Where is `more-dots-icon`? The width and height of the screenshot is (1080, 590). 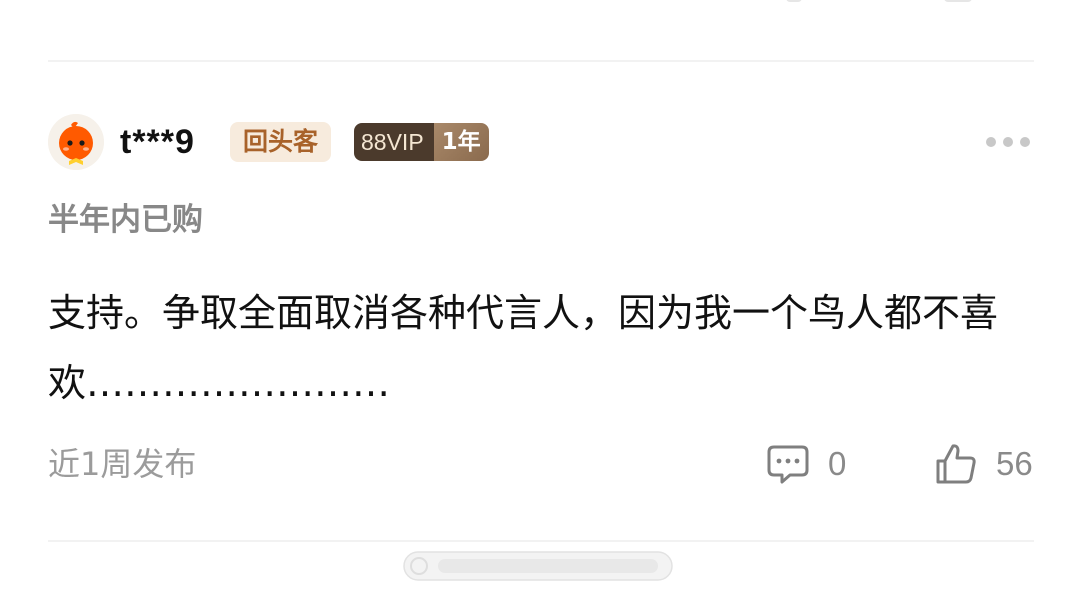 more-dots-icon is located at coordinates (1008, 142).